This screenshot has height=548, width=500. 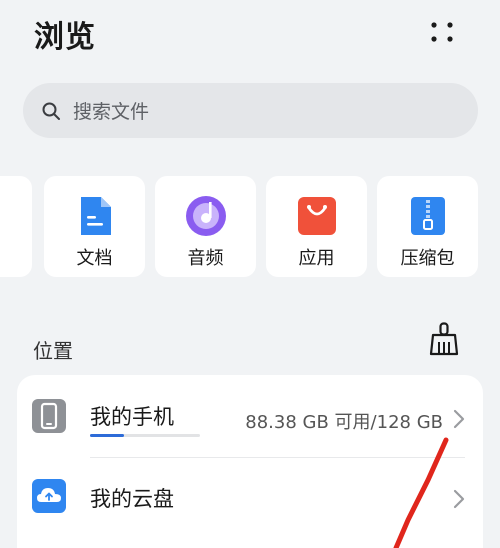 What do you see at coordinates (16, 226) in the screenshot?
I see `category-card-partial` at bounding box center [16, 226].